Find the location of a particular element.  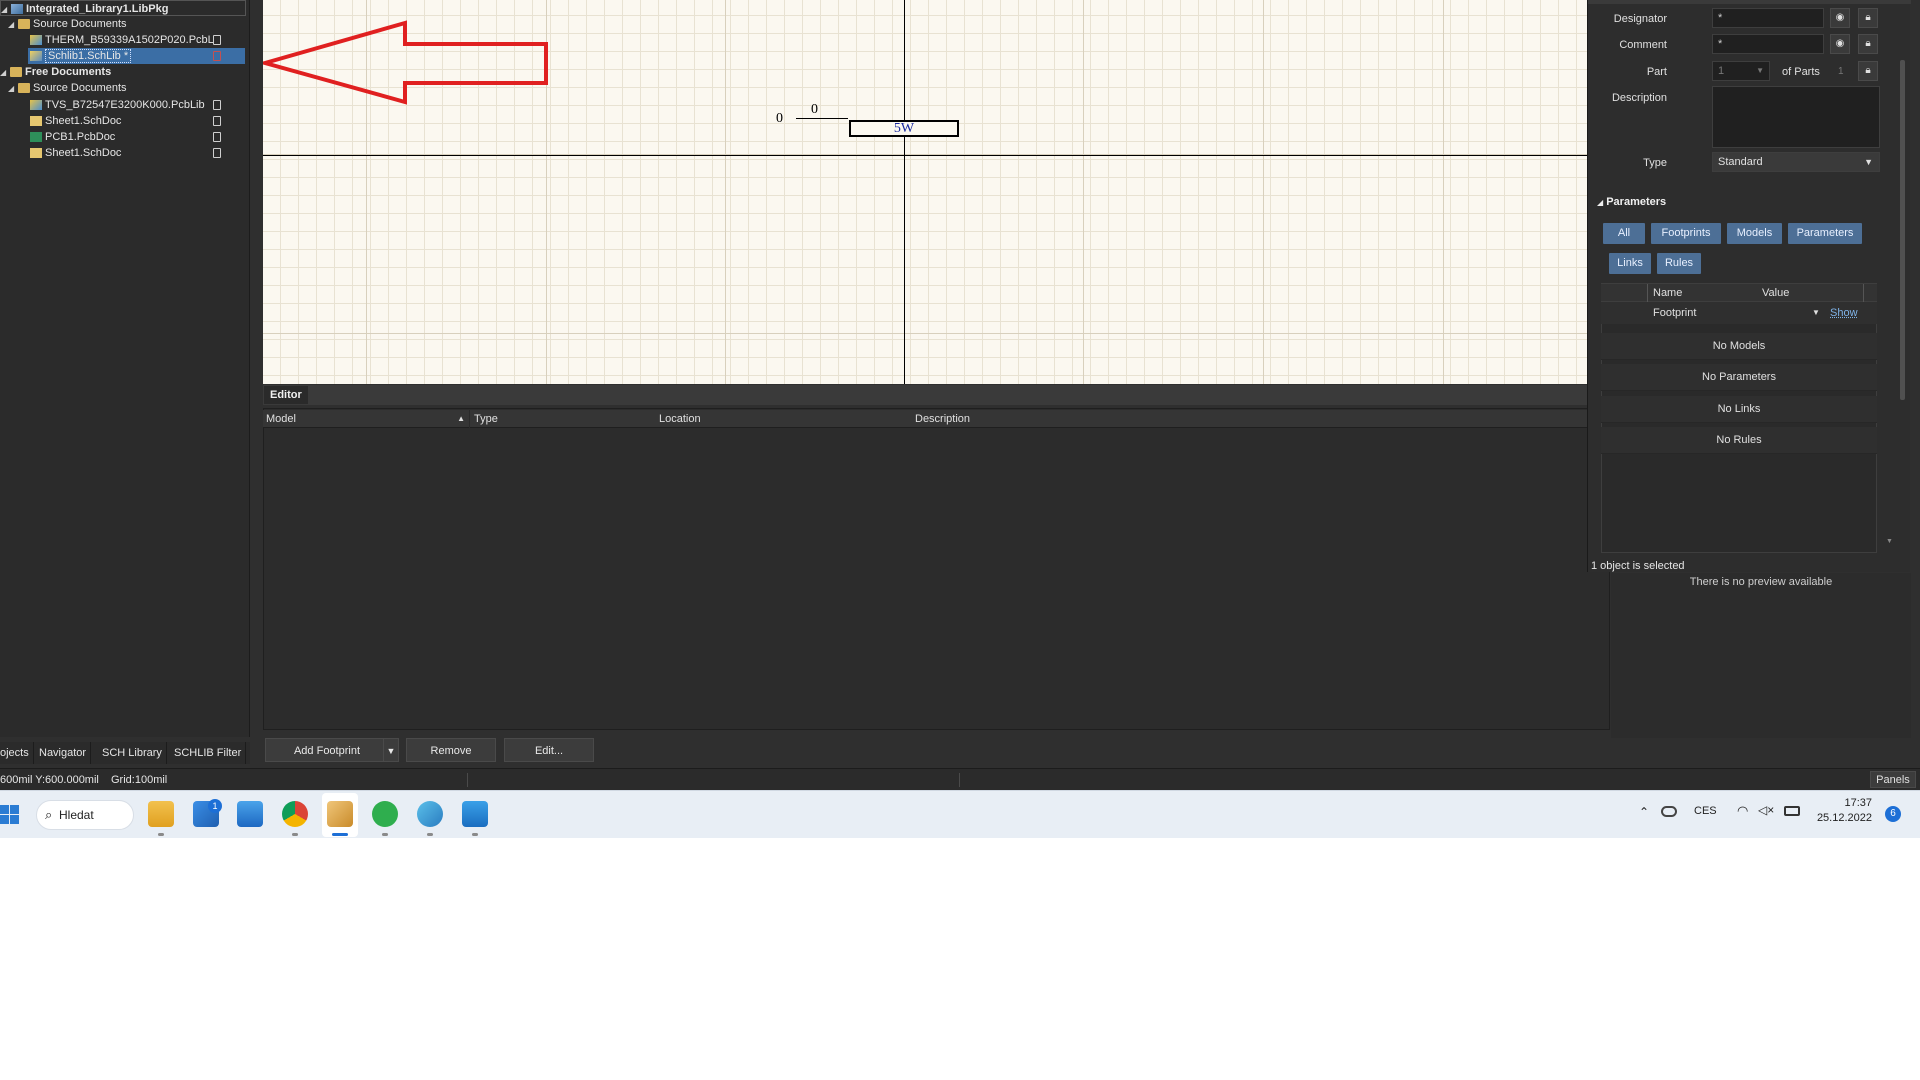

footprint-row: Footprint ▼ Show is located at coordinates (1739, 313).